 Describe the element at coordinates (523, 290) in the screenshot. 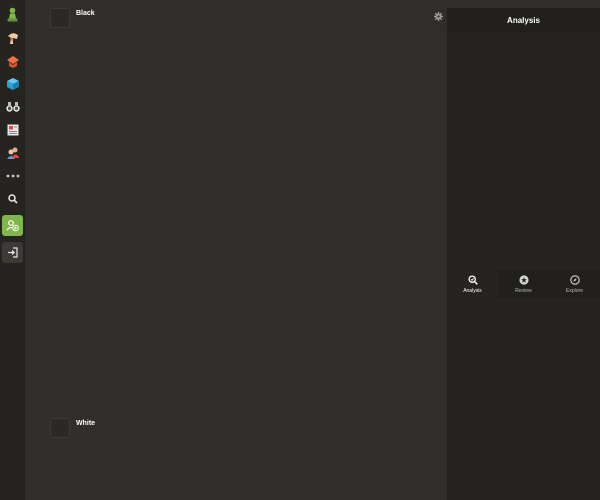

I see `tab-review-label: Review` at that location.